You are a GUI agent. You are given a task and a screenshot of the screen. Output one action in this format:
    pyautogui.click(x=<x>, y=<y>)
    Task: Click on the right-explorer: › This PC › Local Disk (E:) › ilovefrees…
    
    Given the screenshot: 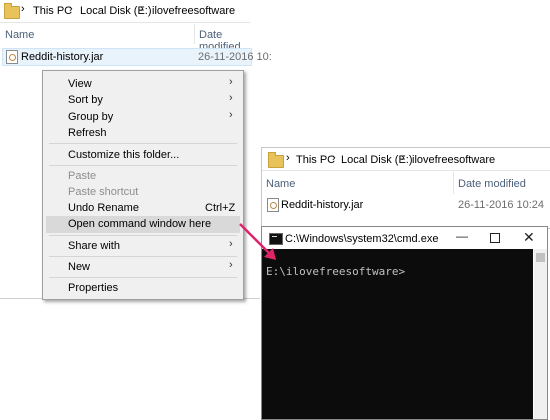 What is the action you would take?
    pyautogui.click(x=405, y=188)
    